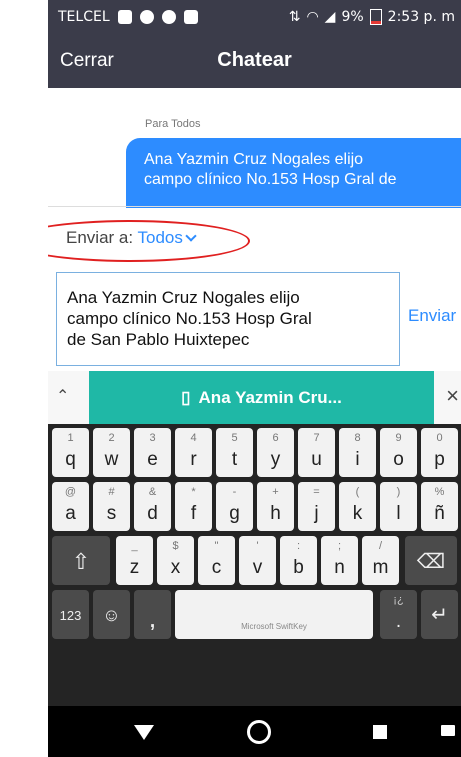 The height and width of the screenshot is (757, 461). Describe the element at coordinates (70, 506) in the screenshot. I see `key: @ a` at that location.